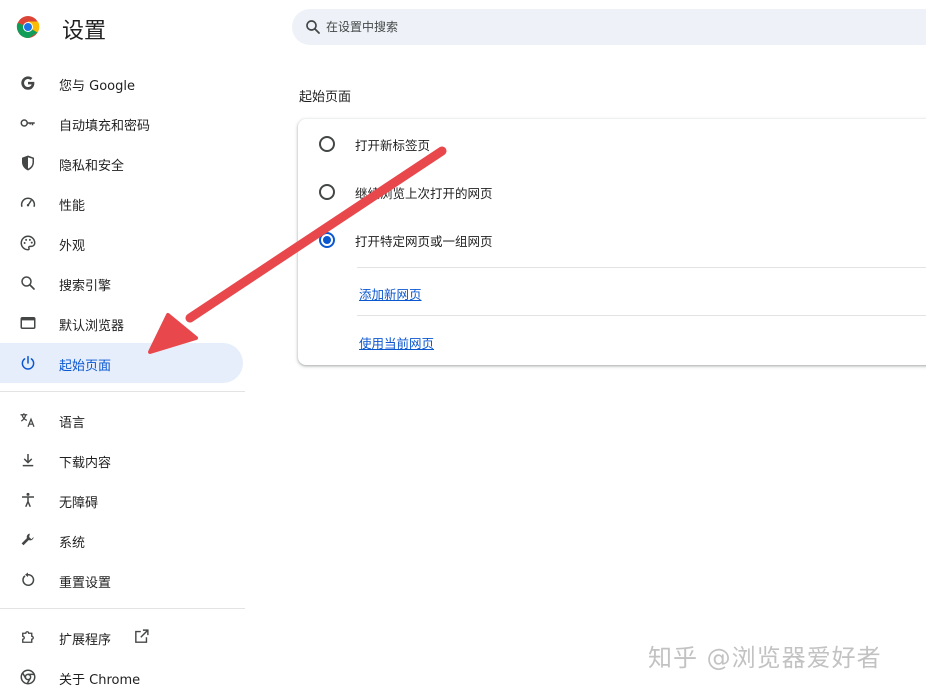 The height and width of the screenshot is (697, 926). What do you see at coordinates (85, 583) in the screenshot?
I see `sidebar-item-label: 重置设置` at bounding box center [85, 583].